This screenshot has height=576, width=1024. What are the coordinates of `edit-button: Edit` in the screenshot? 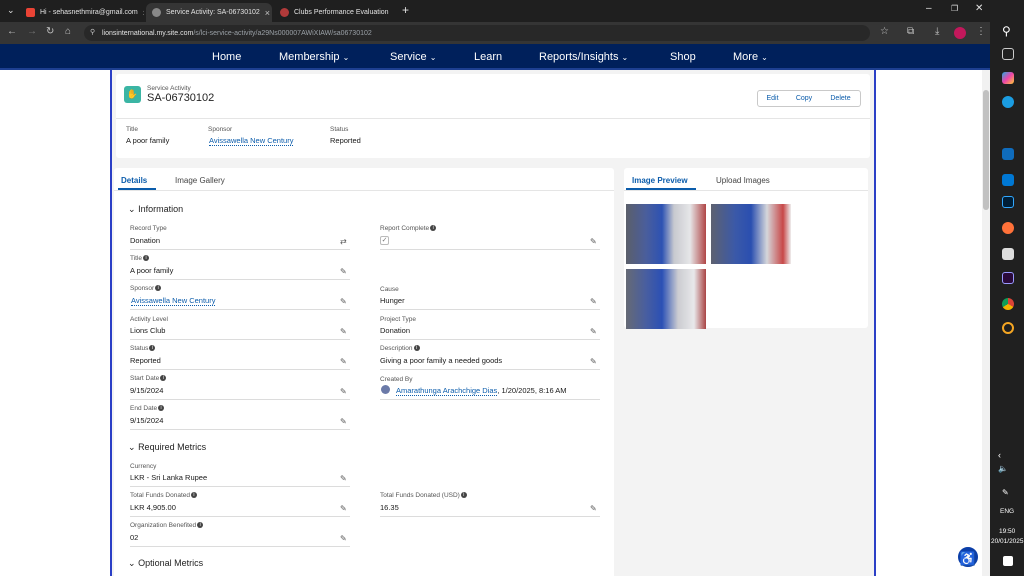 It's located at (772, 98).